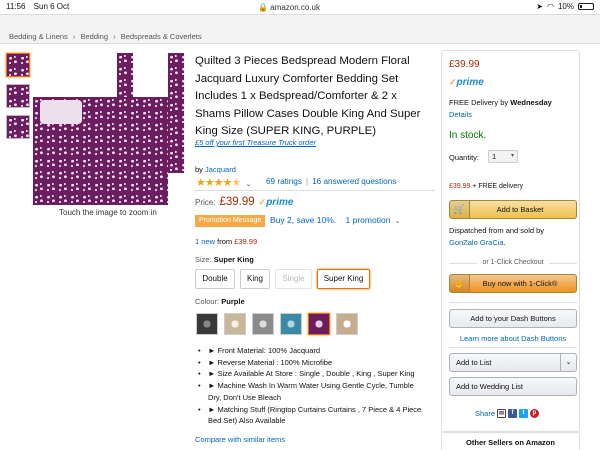  I want to click on quantity-select: 1 ▾, so click(503, 156).